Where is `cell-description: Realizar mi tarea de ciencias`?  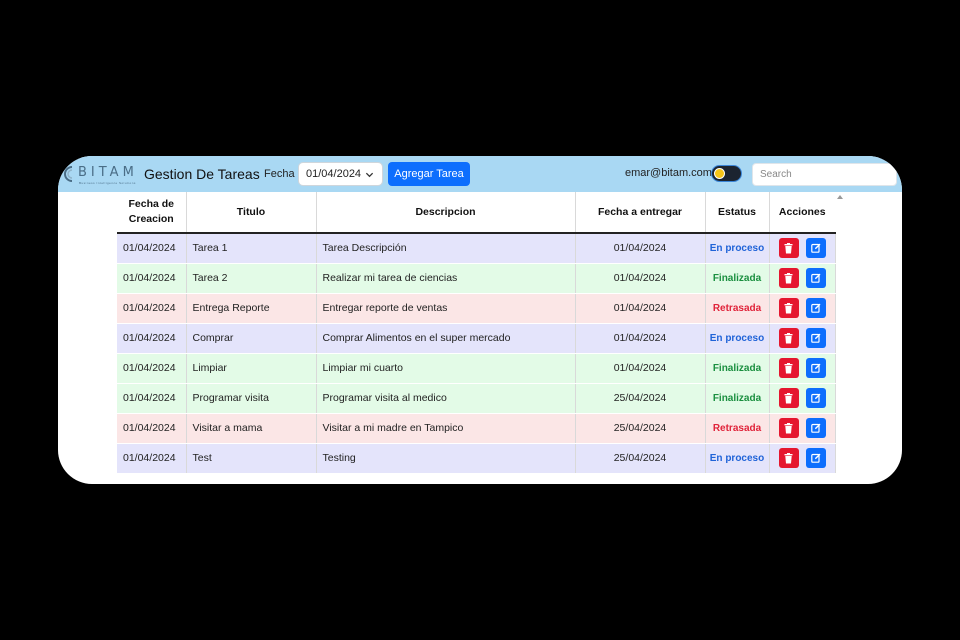 cell-description: Realizar mi tarea de ciencias is located at coordinates (446, 278).